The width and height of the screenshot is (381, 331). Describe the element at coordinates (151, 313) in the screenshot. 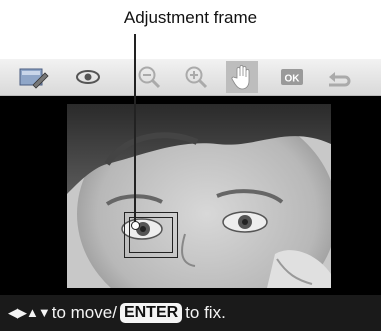

I see `enter-key-badge: ENTER` at that location.